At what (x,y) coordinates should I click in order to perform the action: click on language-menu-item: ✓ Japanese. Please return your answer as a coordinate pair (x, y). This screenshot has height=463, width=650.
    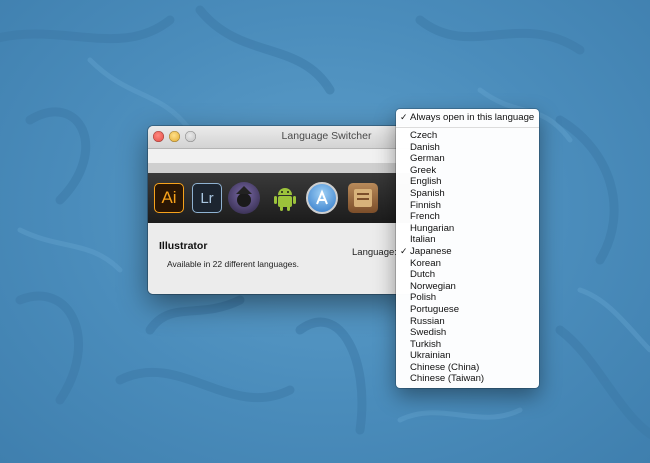
    Looking at the image, I should click on (467, 252).